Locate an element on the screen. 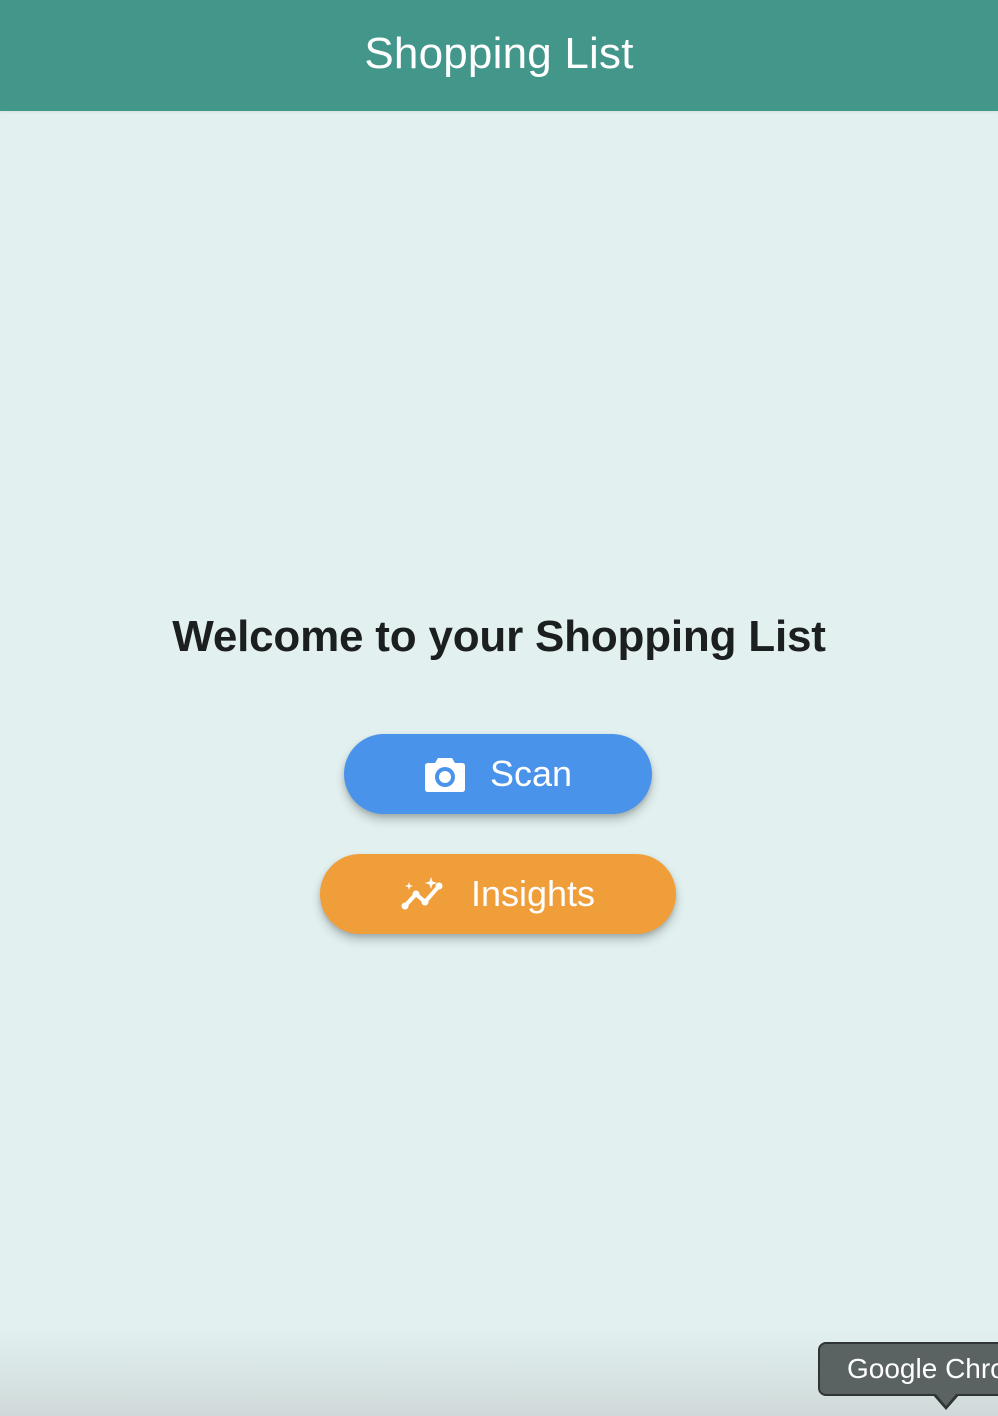 Image resolution: width=998 pixels, height=1416 pixels. insights-button: Insights is located at coordinates (498, 894).